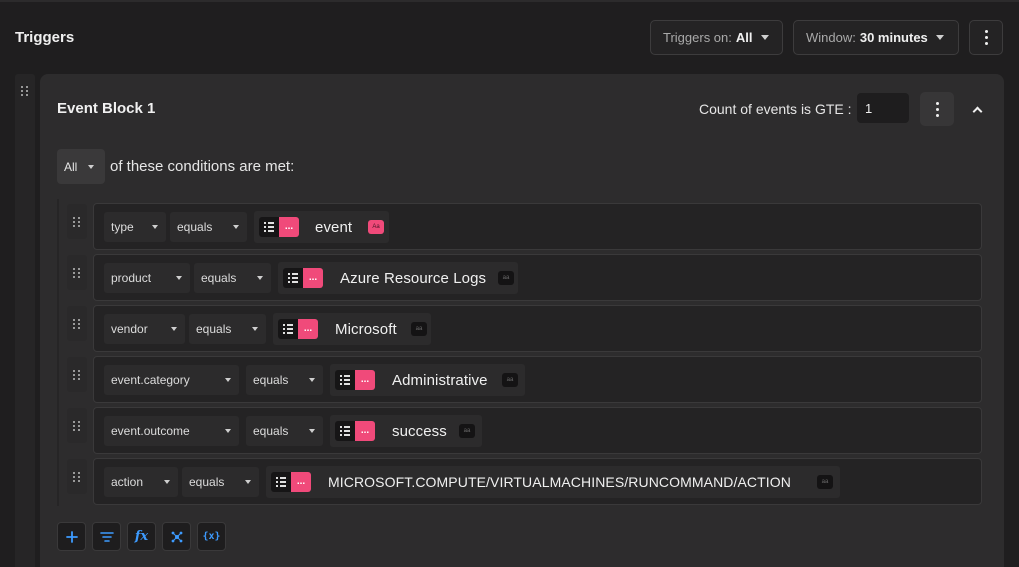  I want to click on collapse-button, so click(977, 109).